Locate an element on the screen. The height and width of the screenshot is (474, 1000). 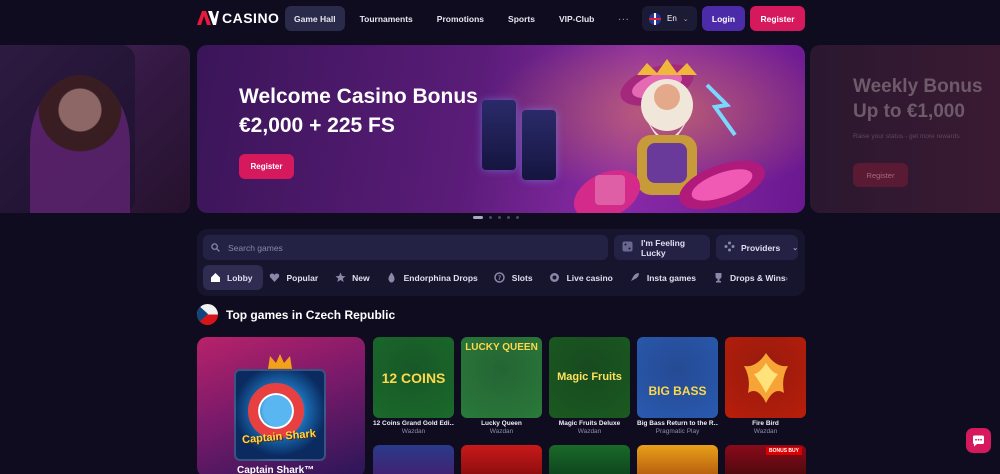
nav-game-hall: Game Hall is located at coordinates (315, 18).